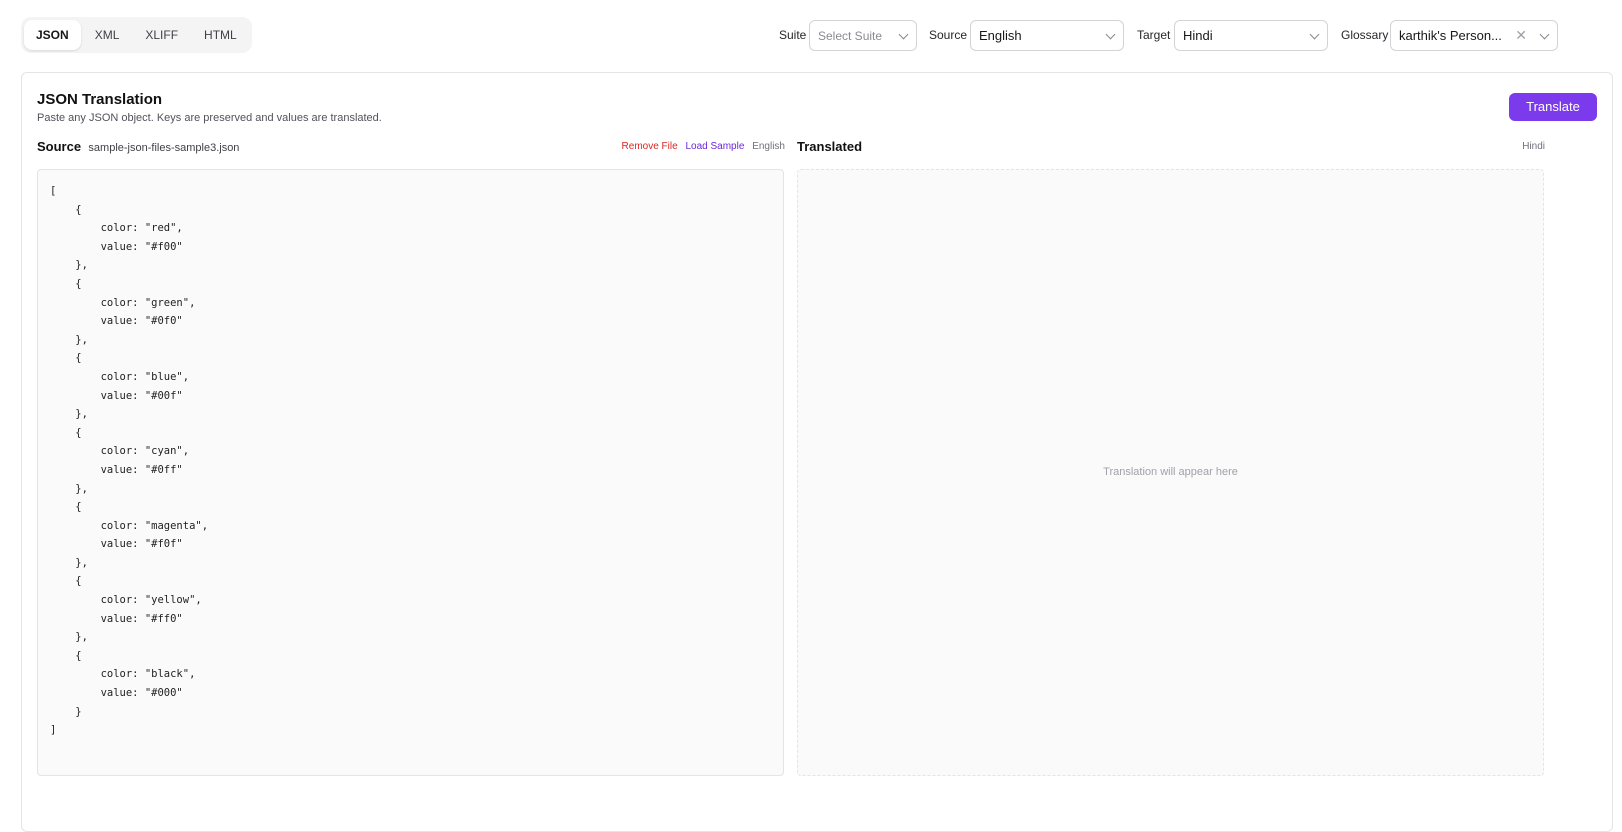 This screenshot has height=832, width=1622. I want to click on source-pane-actions: Remove File Load Sample English, so click(703, 146).